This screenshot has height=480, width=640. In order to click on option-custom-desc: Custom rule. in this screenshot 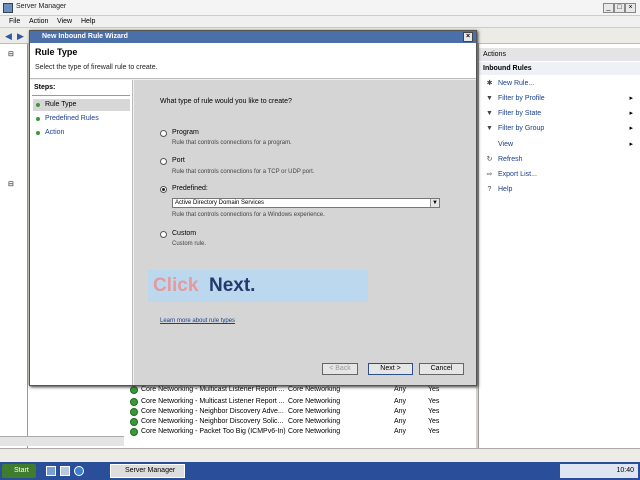, I will do `click(189, 244)`.